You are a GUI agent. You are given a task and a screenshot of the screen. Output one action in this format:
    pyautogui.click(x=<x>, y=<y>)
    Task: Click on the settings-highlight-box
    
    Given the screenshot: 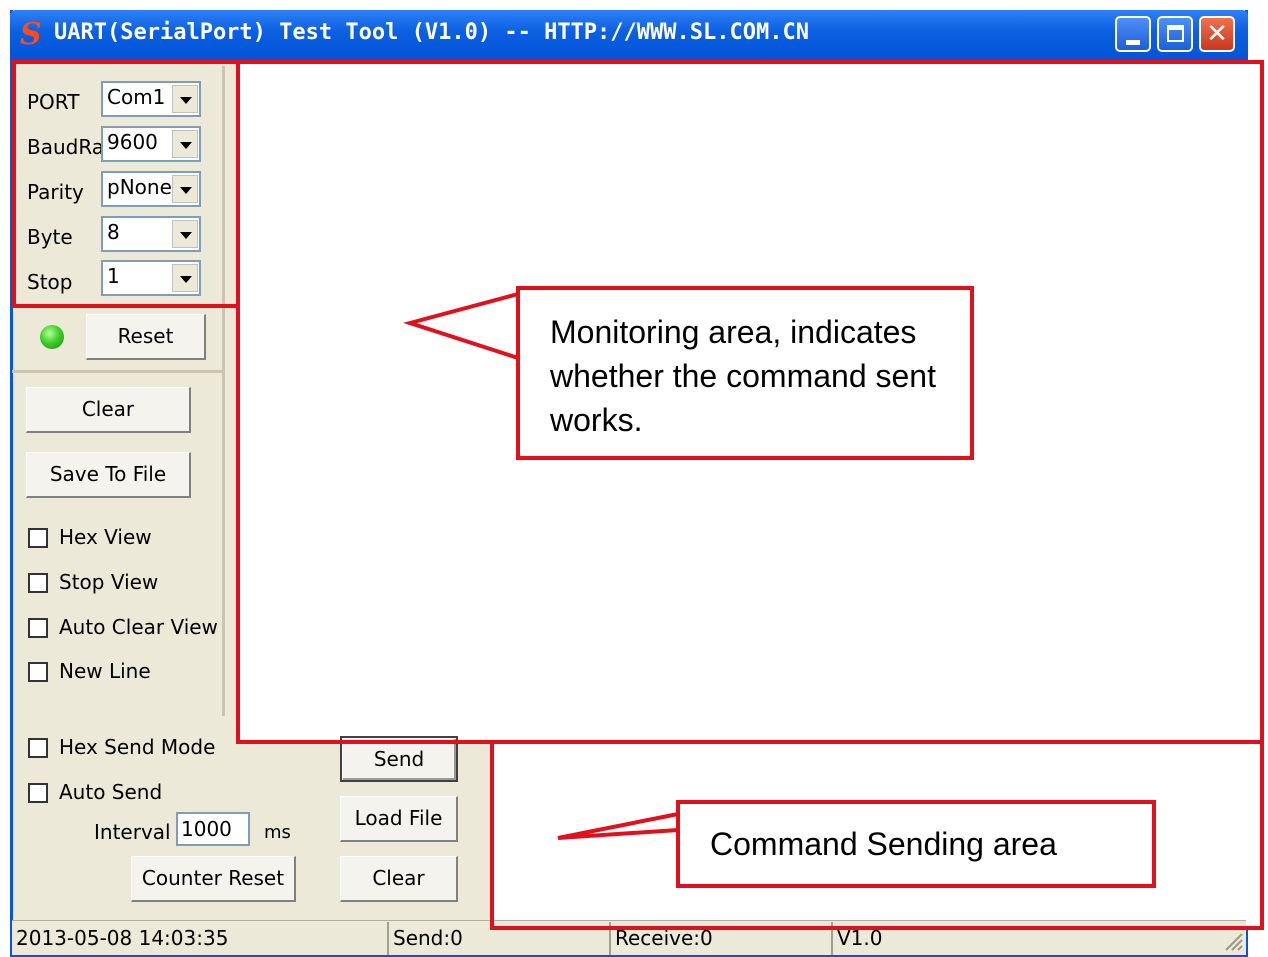 What is the action you would take?
    pyautogui.click(x=126, y=184)
    